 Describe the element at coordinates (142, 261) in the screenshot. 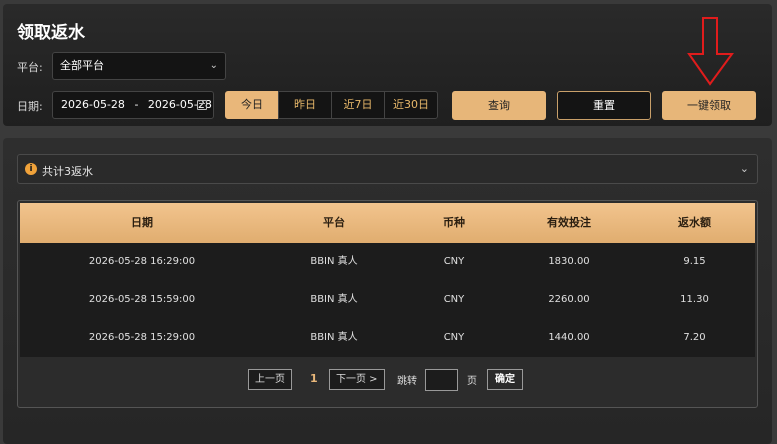

I see `cell-date: 2026-05-28 16:29:00` at that location.